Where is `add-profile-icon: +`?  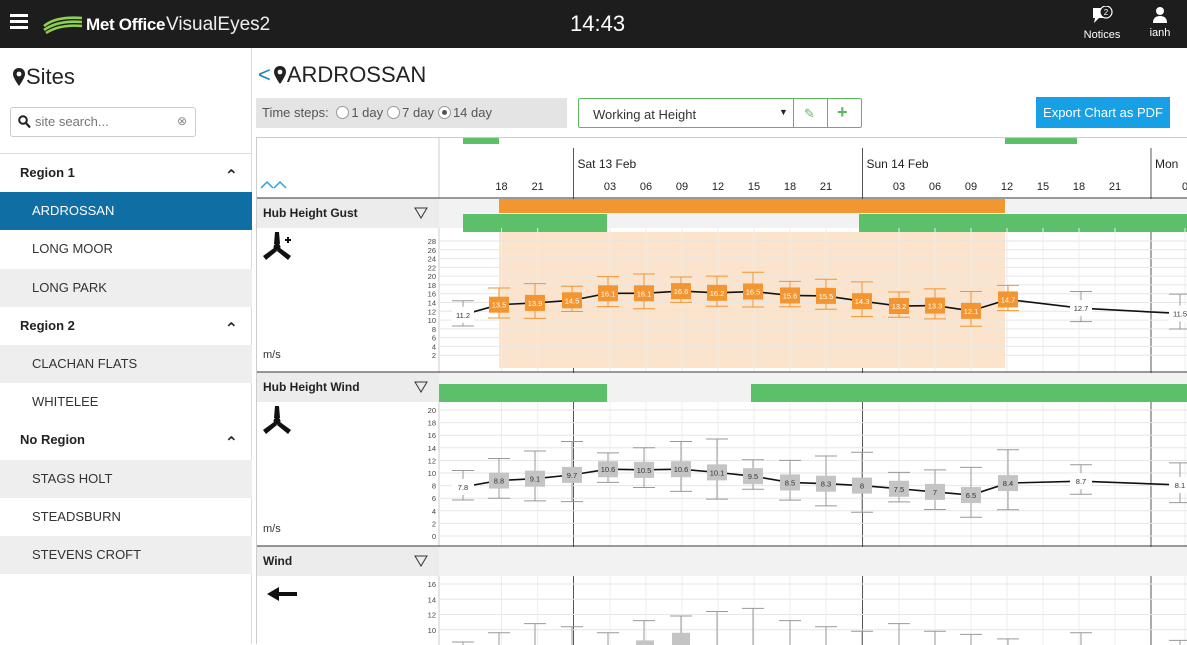
add-profile-icon: + is located at coordinates (842, 112).